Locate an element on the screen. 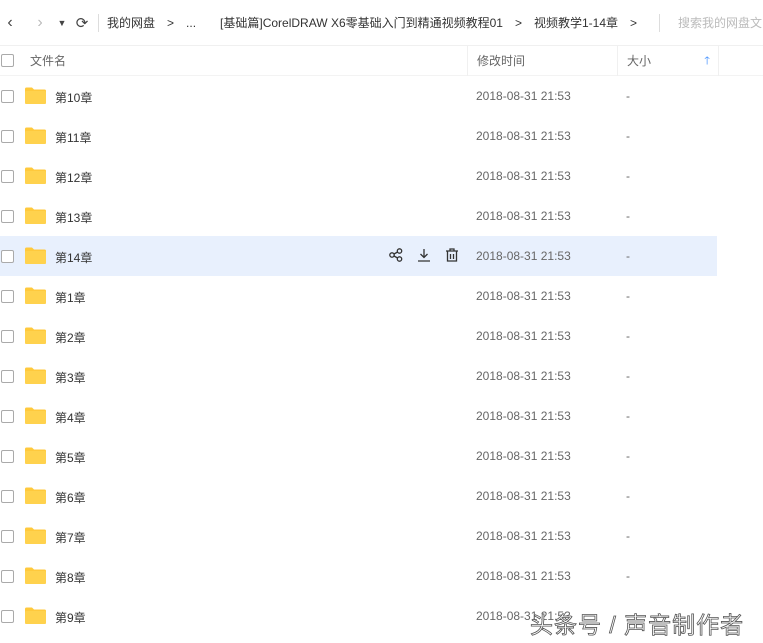 Image resolution: width=763 pixels, height=643 pixels. file-name: 第12章 is located at coordinates (73, 177).